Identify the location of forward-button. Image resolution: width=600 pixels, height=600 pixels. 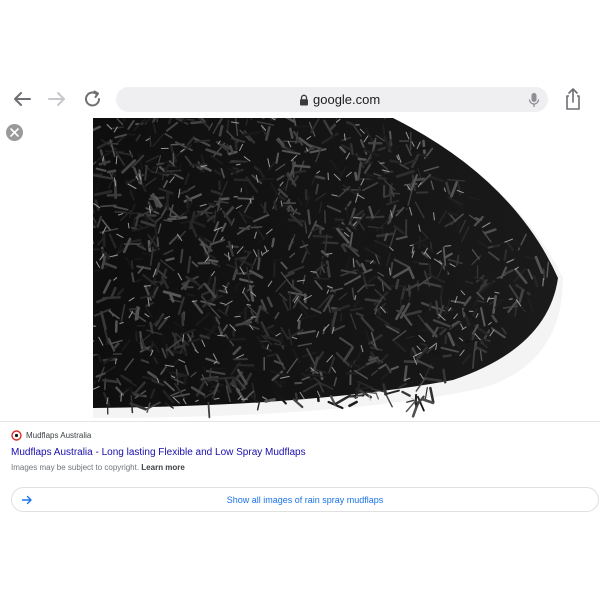
(57, 99).